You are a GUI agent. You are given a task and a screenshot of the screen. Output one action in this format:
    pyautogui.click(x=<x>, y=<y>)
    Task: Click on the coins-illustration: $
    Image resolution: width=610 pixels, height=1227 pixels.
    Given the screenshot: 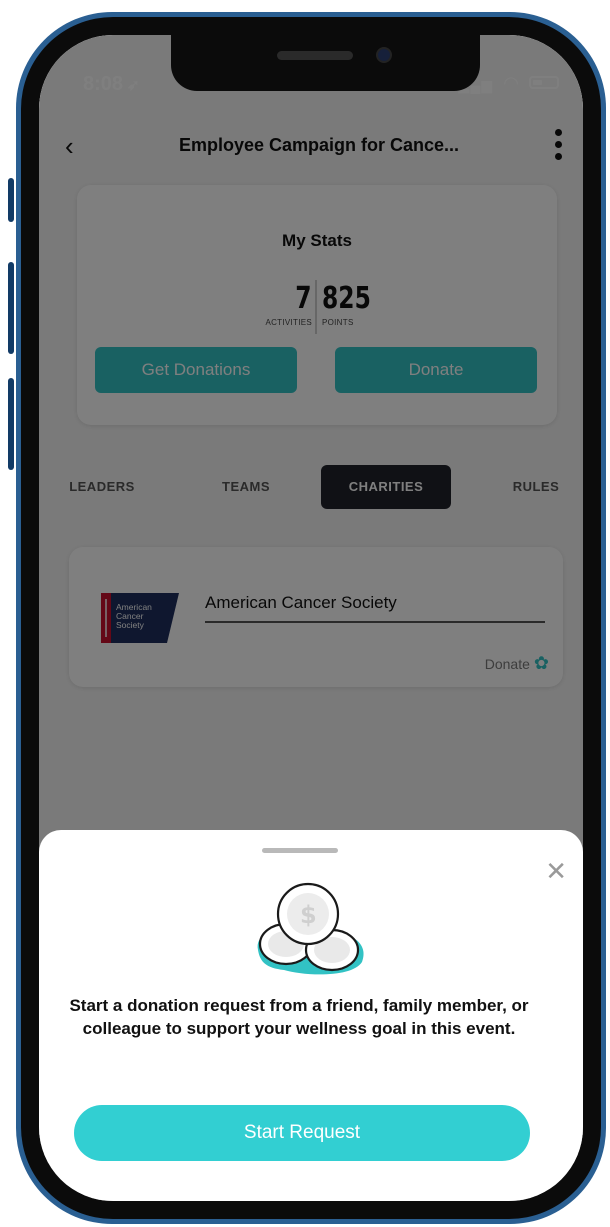 What is the action you would take?
    pyautogui.click(x=309, y=925)
    